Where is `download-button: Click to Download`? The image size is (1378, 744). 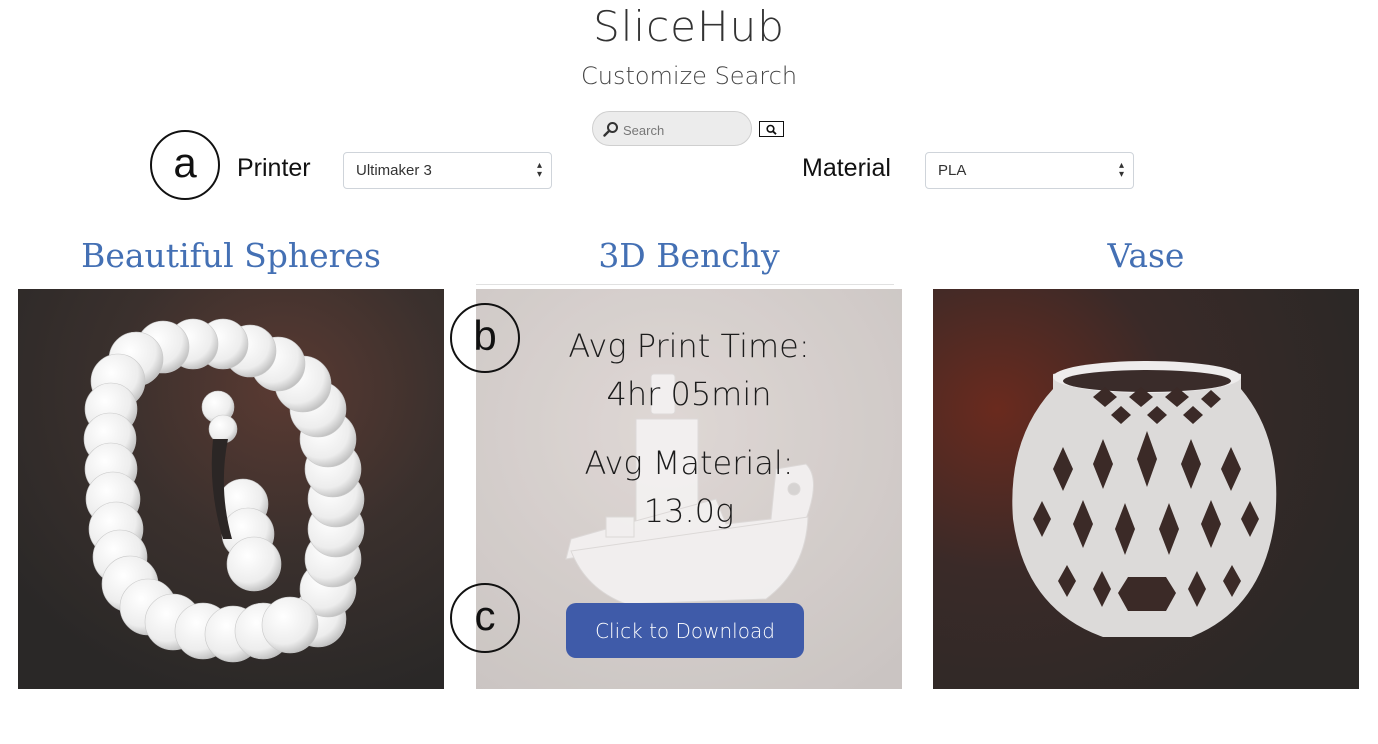
download-button: Click to Download is located at coordinates (685, 630).